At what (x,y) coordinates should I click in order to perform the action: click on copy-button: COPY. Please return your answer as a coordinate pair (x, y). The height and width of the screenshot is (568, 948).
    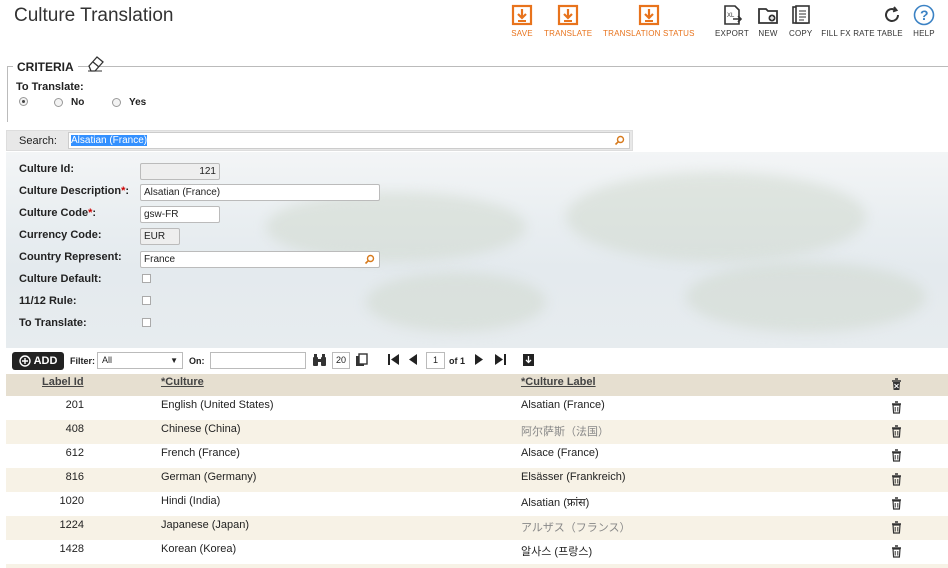
    Looking at the image, I should click on (800, 21).